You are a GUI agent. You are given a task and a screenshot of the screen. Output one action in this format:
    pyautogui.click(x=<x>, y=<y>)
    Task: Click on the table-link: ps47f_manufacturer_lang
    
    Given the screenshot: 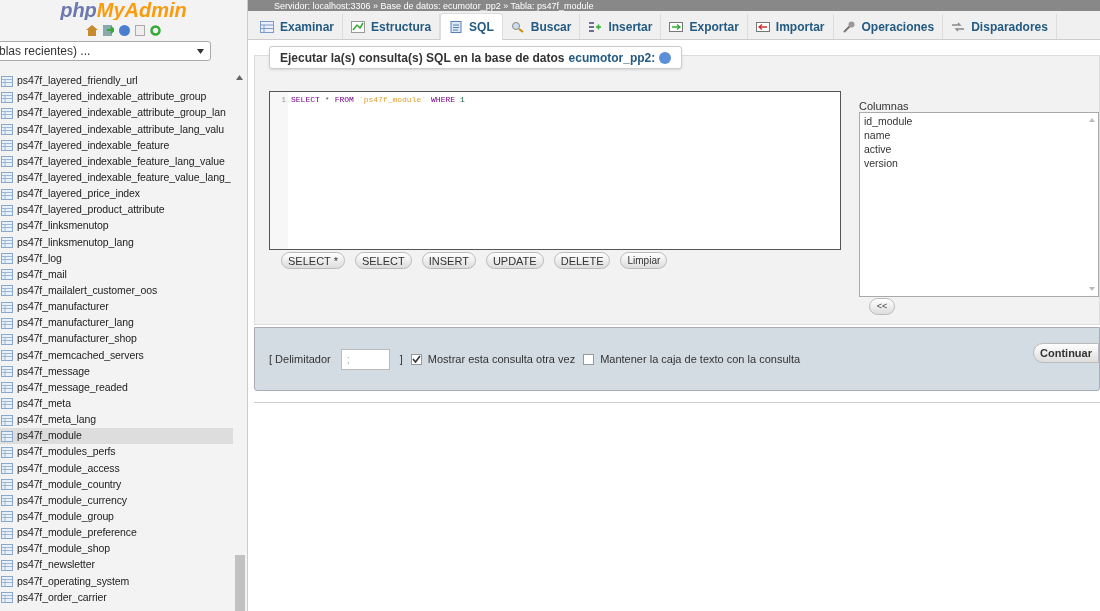 What is the action you would take?
    pyautogui.click(x=75, y=323)
    